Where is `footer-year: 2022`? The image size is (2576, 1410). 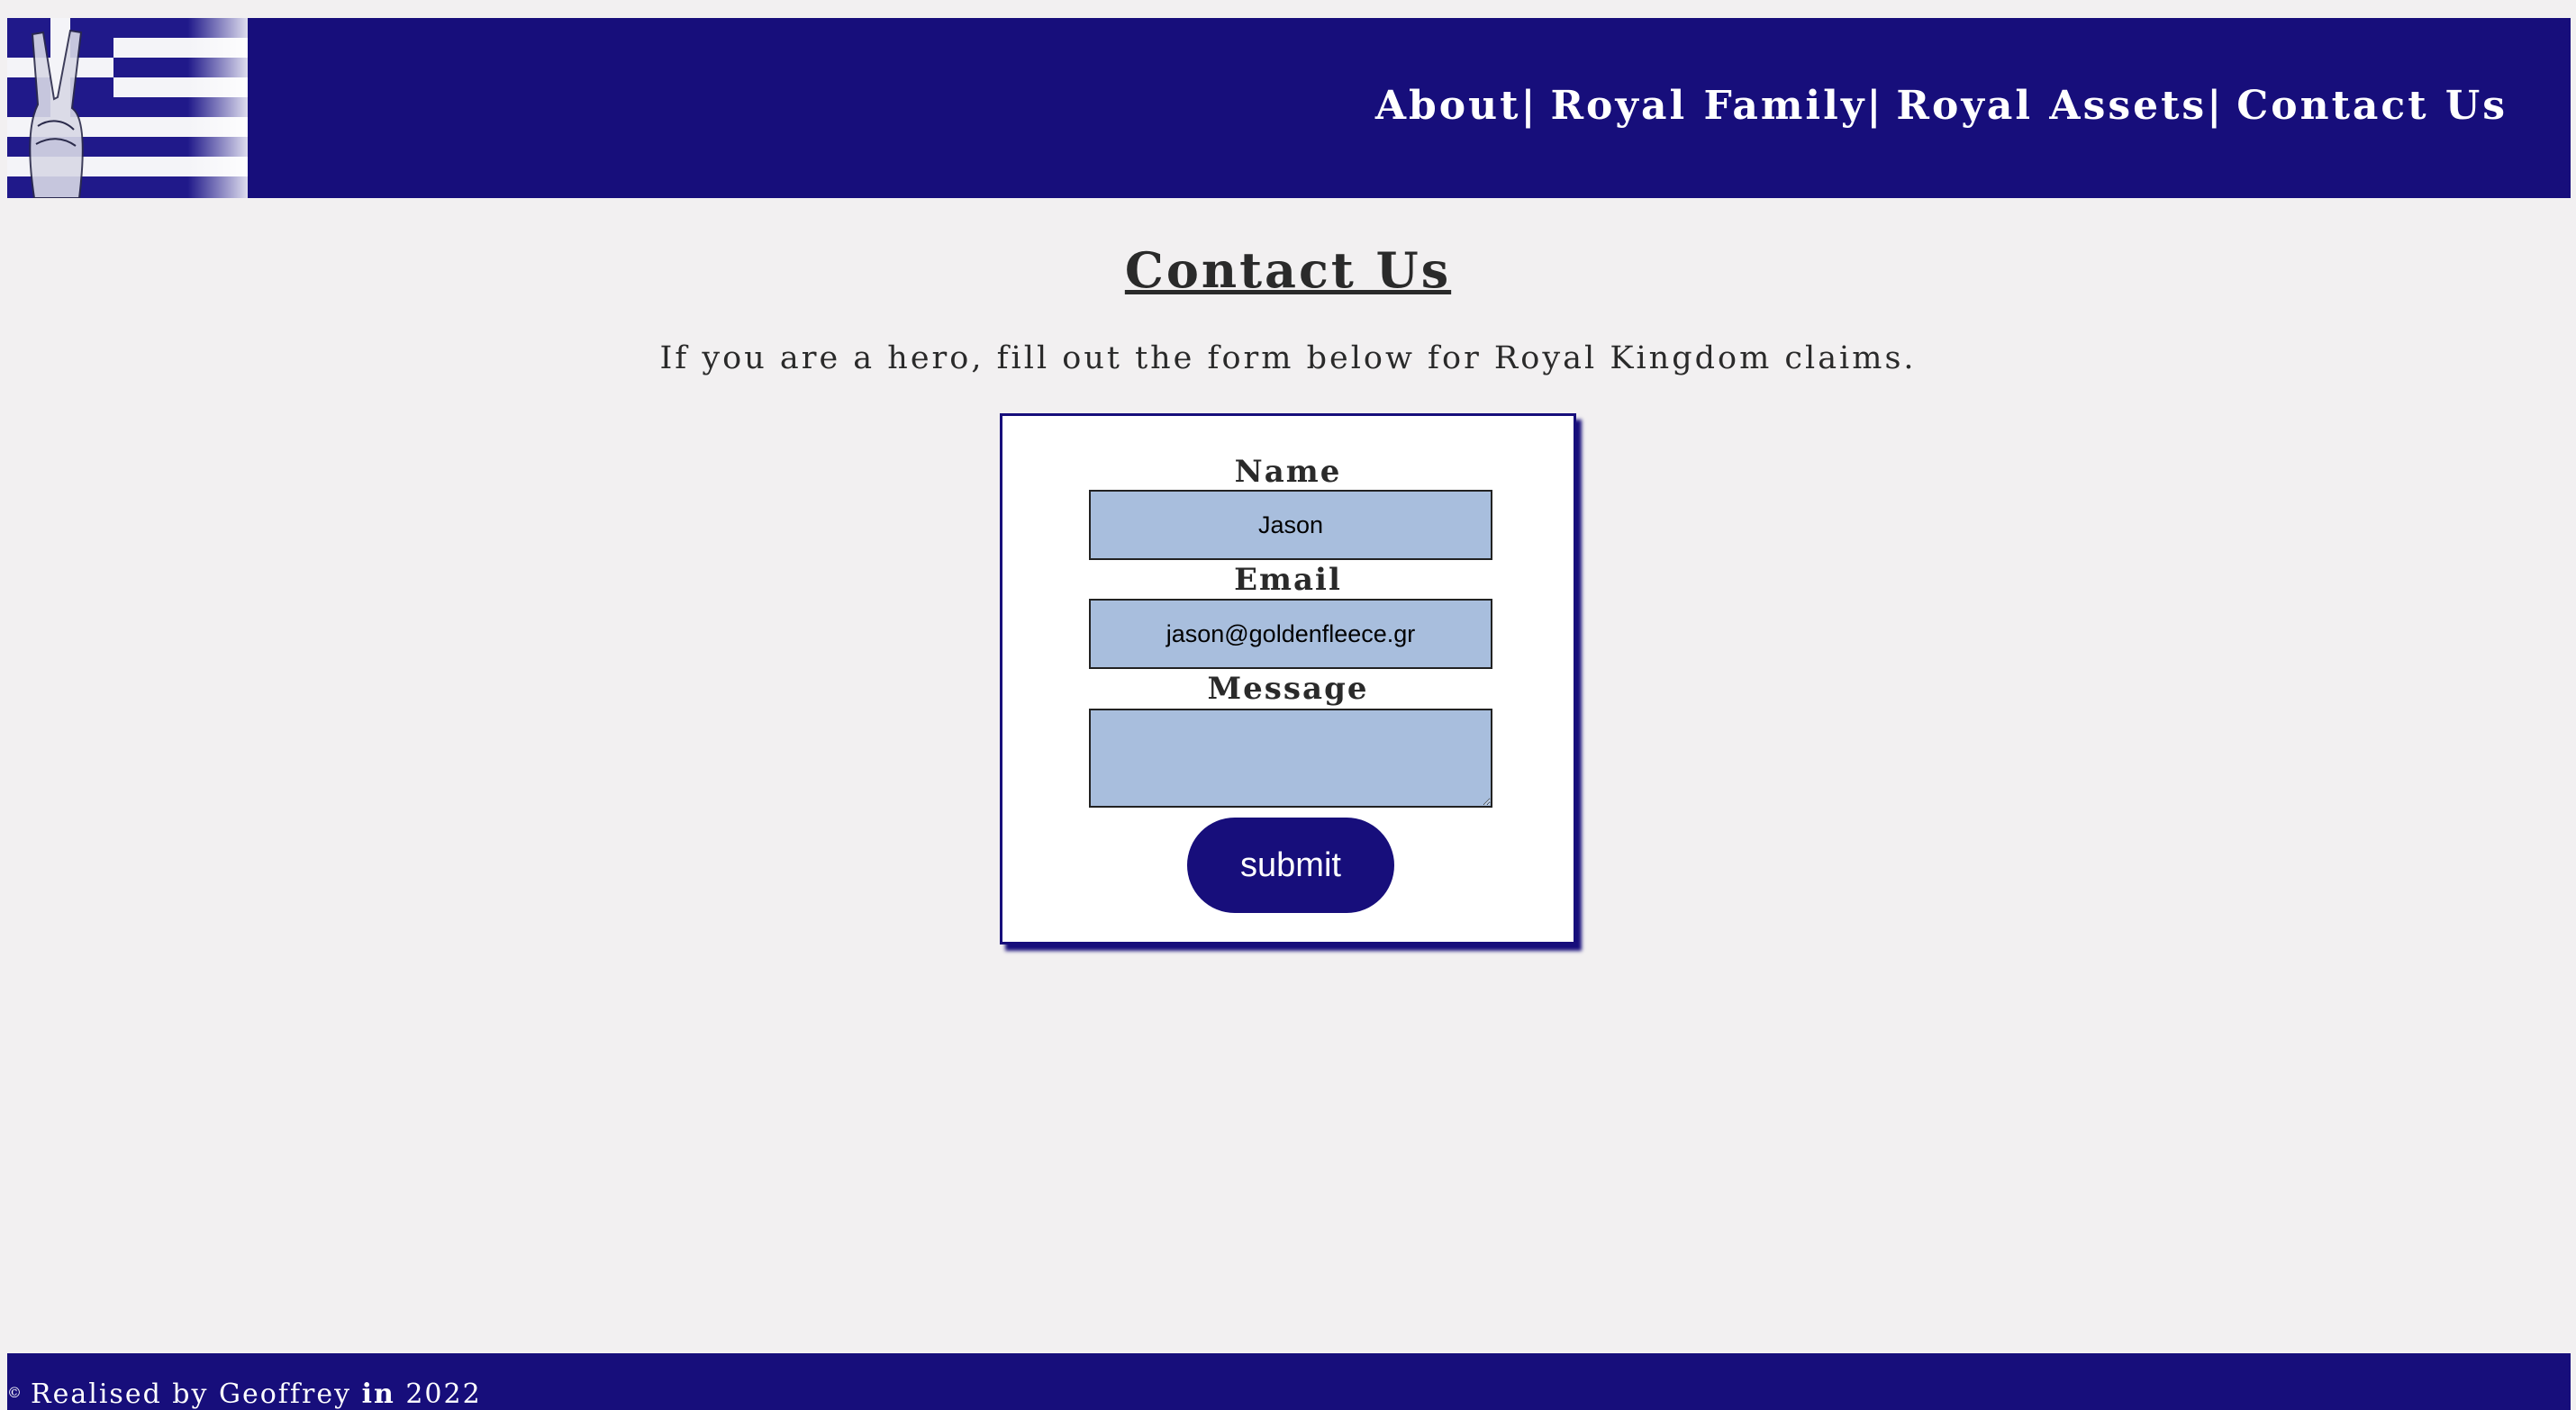
footer-year: 2022 is located at coordinates (443, 1394).